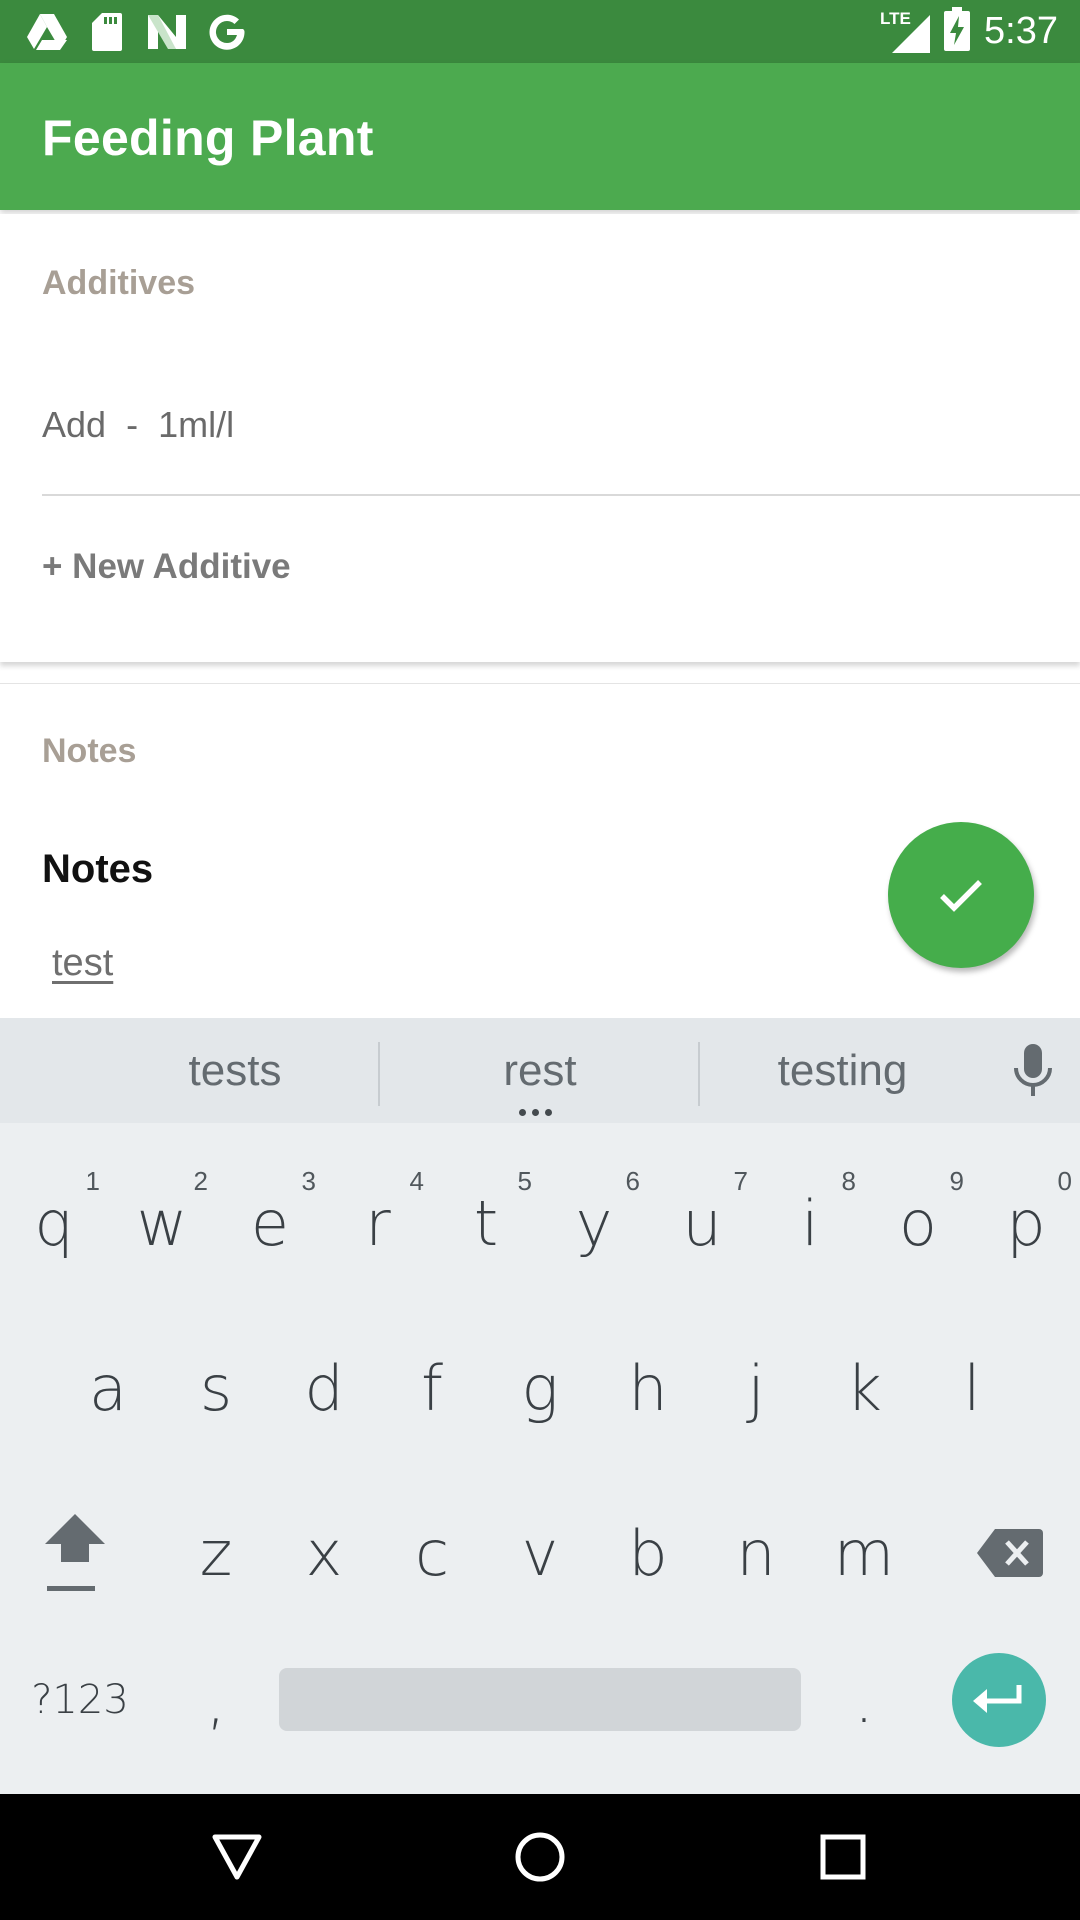 Image resolution: width=1080 pixels, height=1920 pixels. Describe the element at coordinates (561, 495) in the screenshot. I see `divider` at that location.